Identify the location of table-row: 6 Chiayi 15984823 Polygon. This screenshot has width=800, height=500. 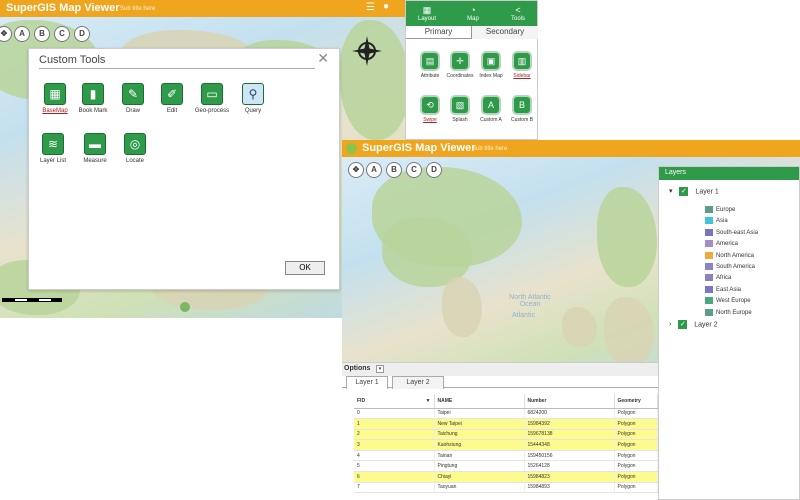
(506, 477).